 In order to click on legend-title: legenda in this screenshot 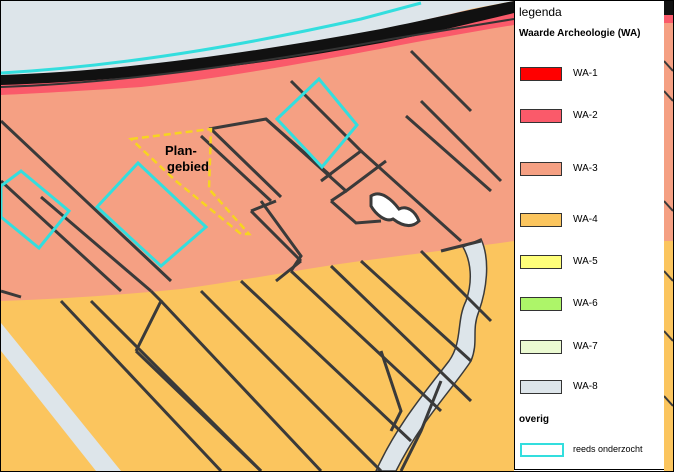, I will do `click(540, 12)`.